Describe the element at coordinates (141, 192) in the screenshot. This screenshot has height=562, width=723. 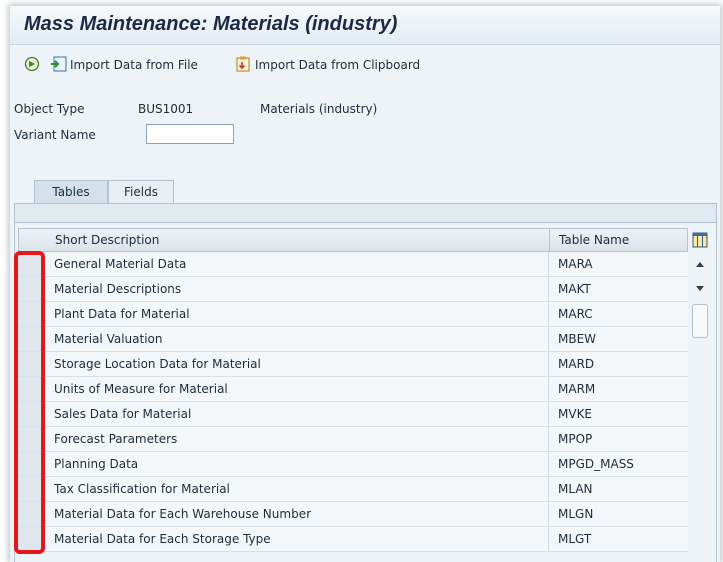
I see `tab-fields: Fields` at that location.